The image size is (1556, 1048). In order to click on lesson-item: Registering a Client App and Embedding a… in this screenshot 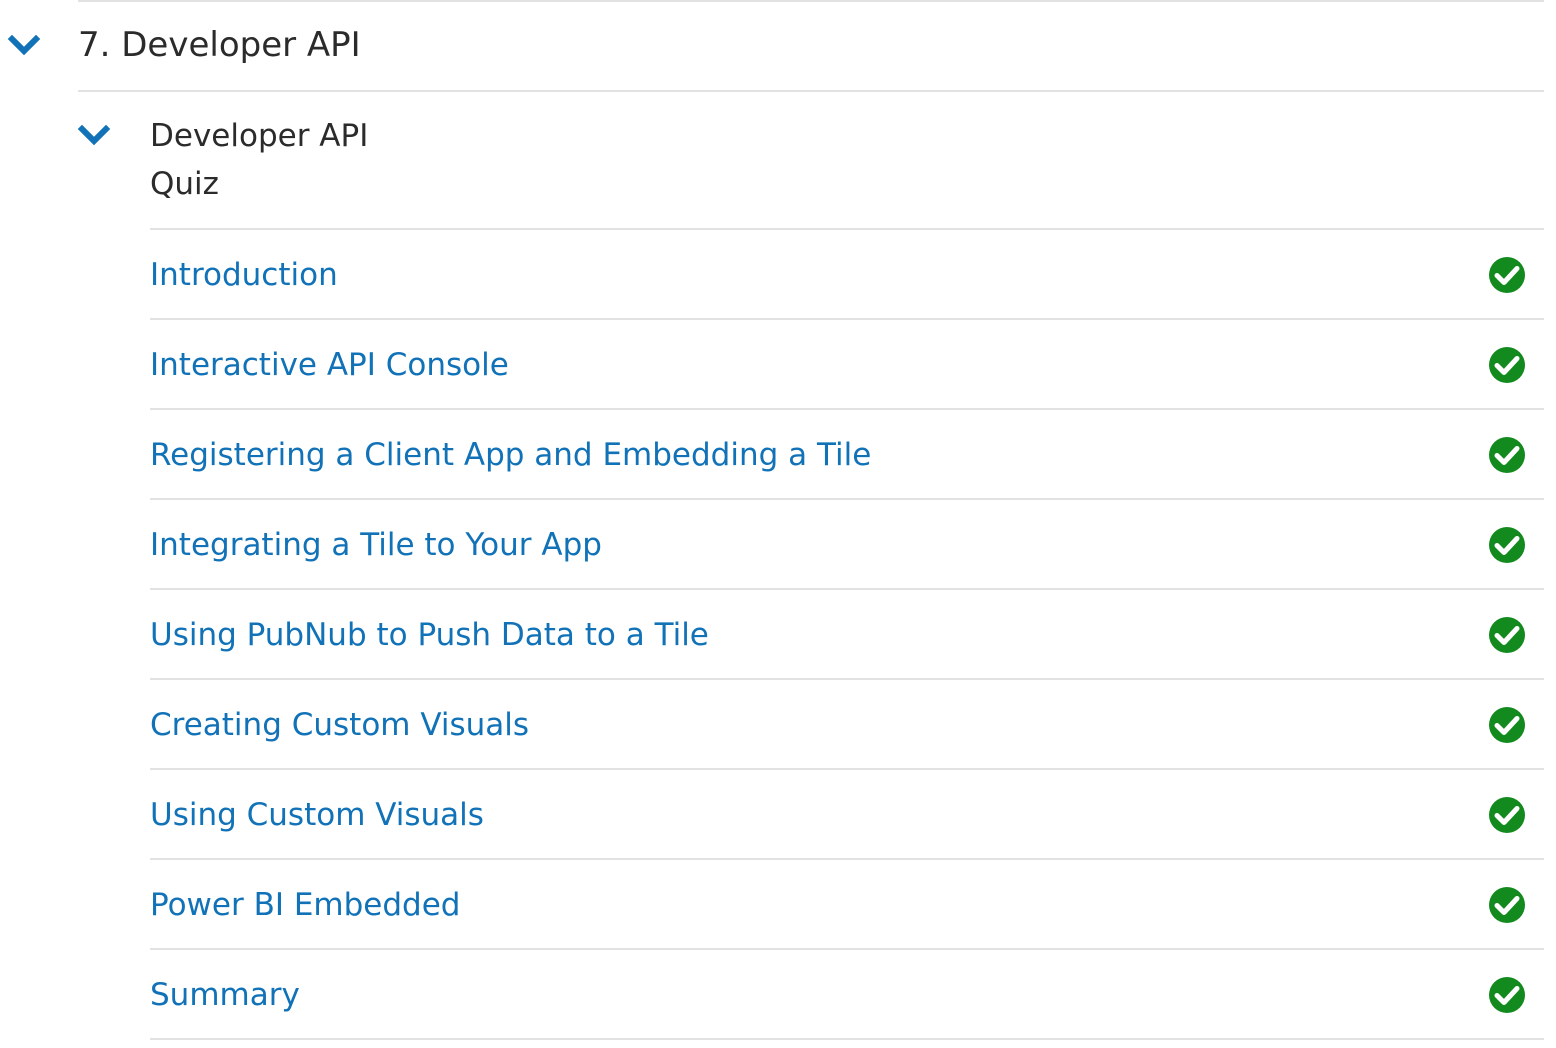, I will do `click(847, 453)`.